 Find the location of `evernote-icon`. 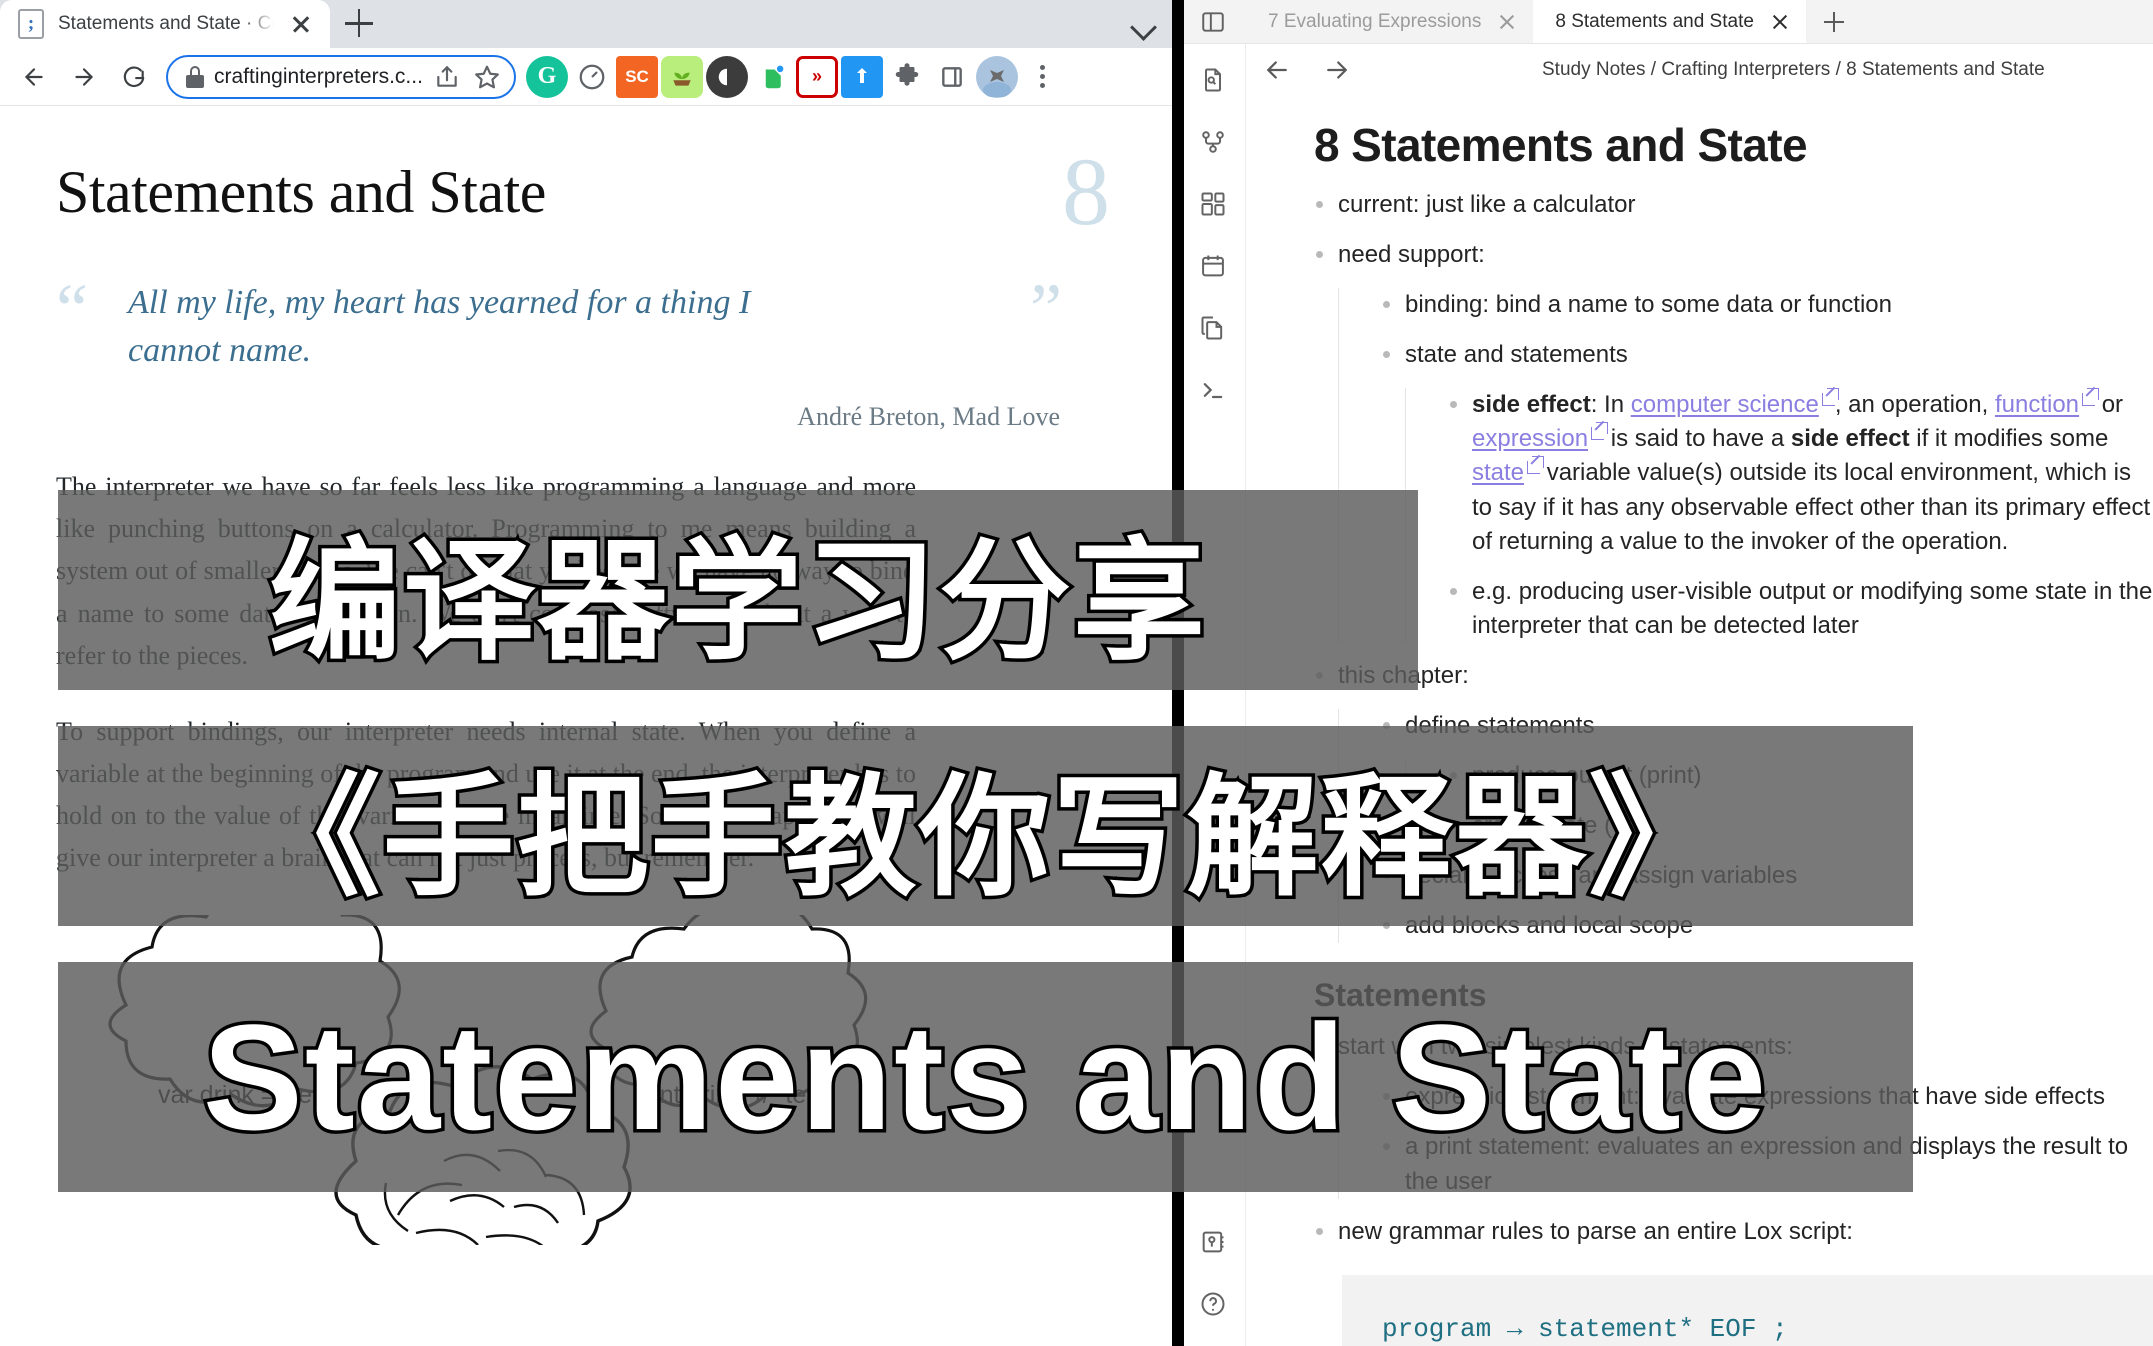

evernote-icon is located at coordinates (772, 77).